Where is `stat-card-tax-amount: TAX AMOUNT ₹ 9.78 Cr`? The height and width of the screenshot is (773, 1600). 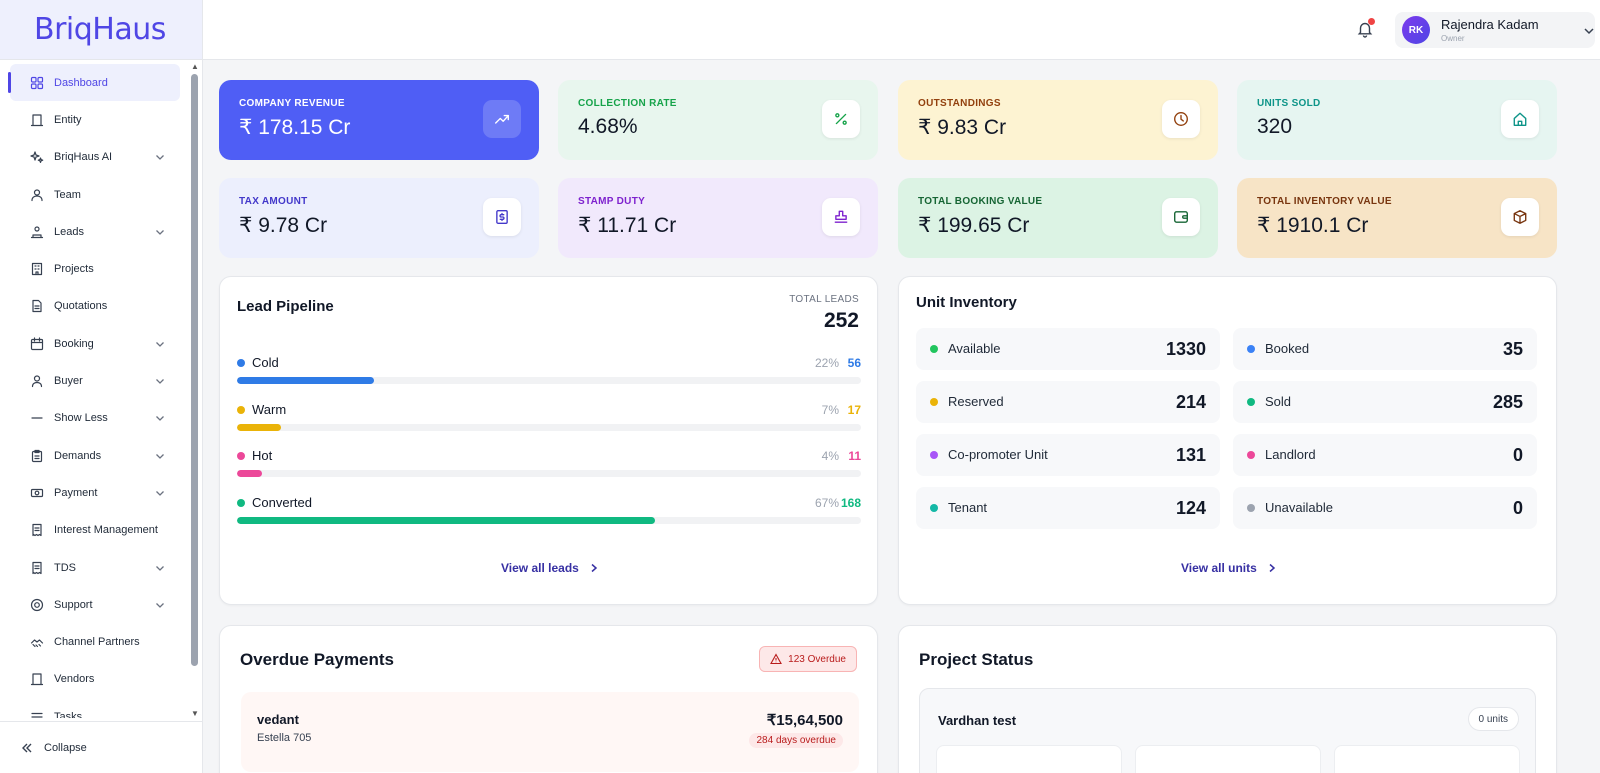
stat-card-tax-amount: TAX AMOUNT ₹ 9.78 Cr is located at coordinates (379, 218).